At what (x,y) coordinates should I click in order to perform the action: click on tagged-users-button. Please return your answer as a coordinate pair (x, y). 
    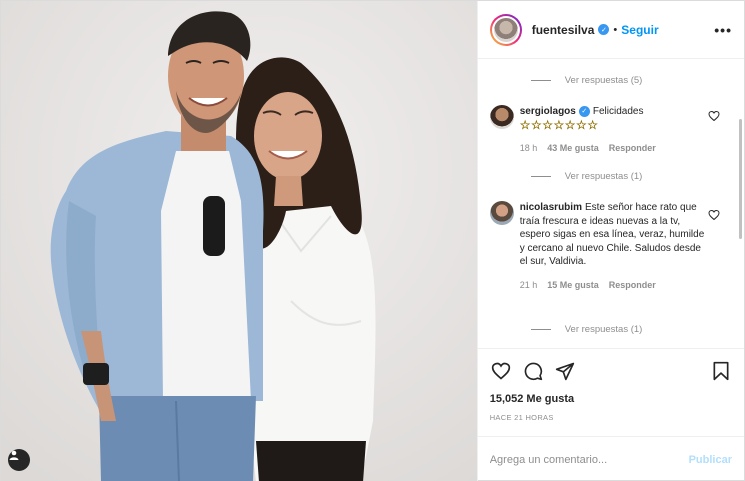
    Looking at the image, I should click on (19, 460).